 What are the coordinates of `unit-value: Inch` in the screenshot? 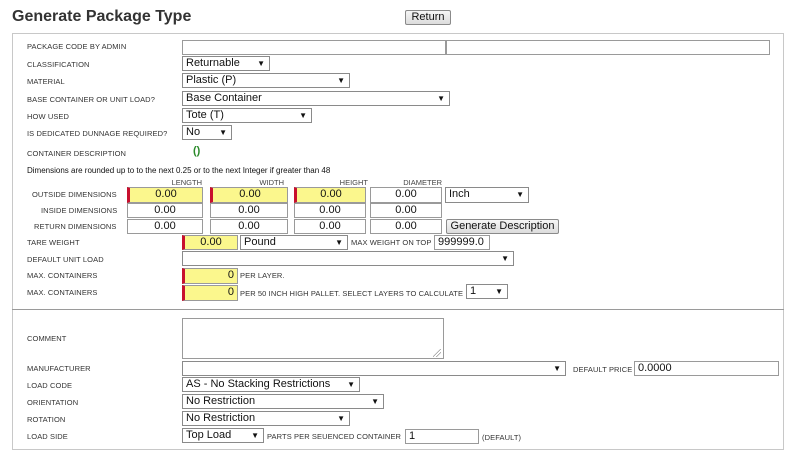 It's located at (459, 194).